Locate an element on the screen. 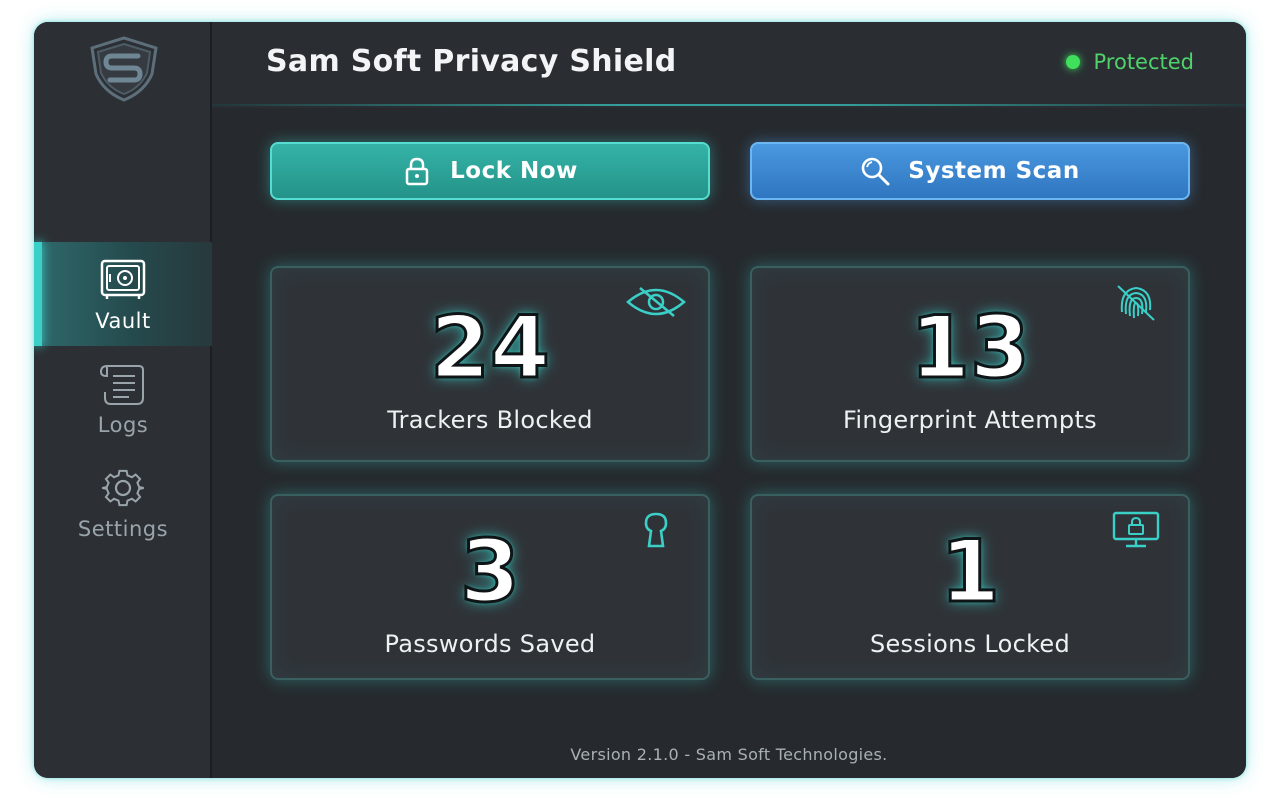 This screenshot has height=800, width=1280. stat-value: 24 is located at coordinates (490, 348).